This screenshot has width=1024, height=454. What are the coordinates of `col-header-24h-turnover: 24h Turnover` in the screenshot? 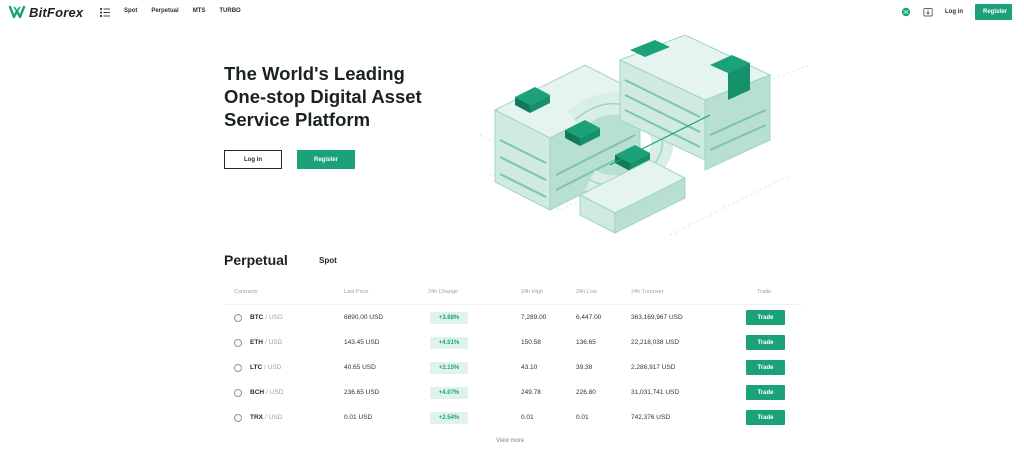 It's located at (647, 292).